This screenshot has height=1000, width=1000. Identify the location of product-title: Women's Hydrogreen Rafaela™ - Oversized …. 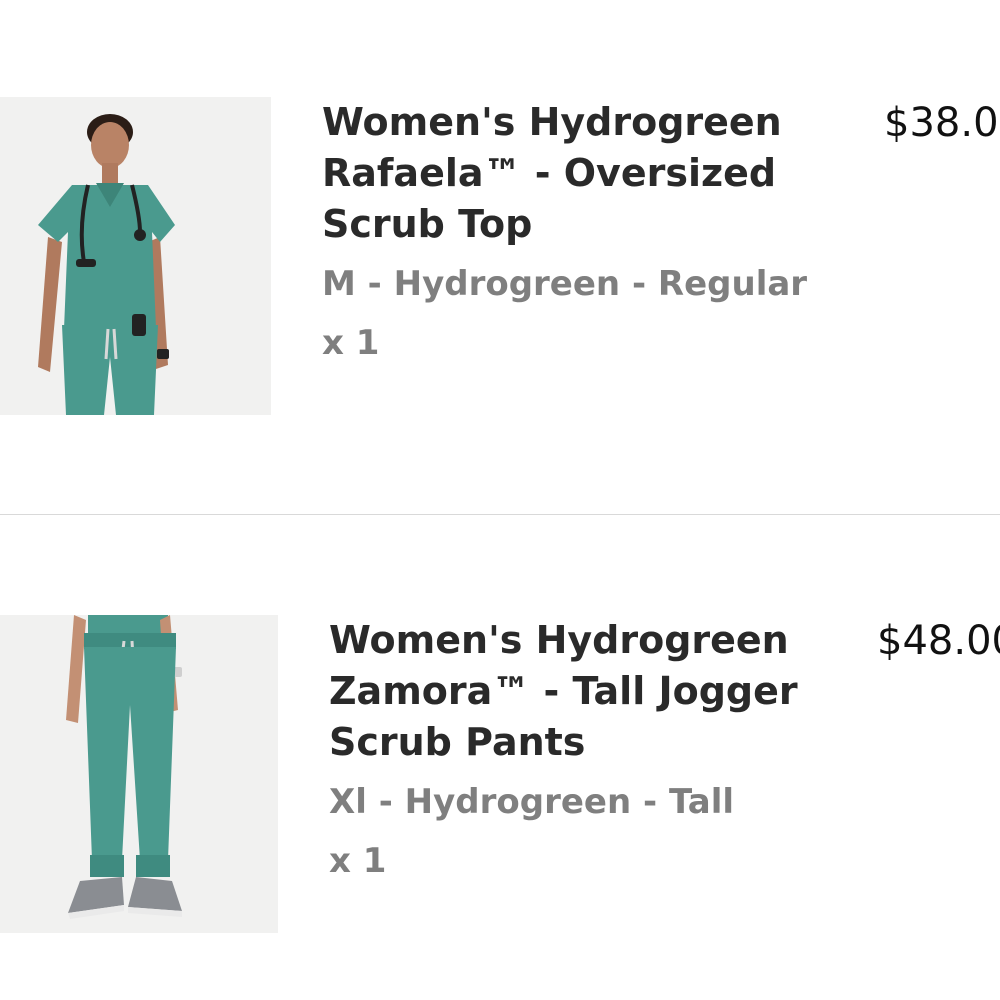
(592, 173).